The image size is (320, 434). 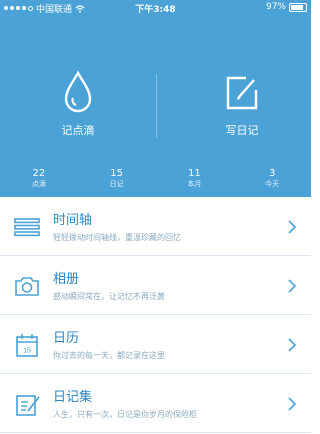 I want to click on stat-this-month: 11 本月, so click(x=194, y=178).